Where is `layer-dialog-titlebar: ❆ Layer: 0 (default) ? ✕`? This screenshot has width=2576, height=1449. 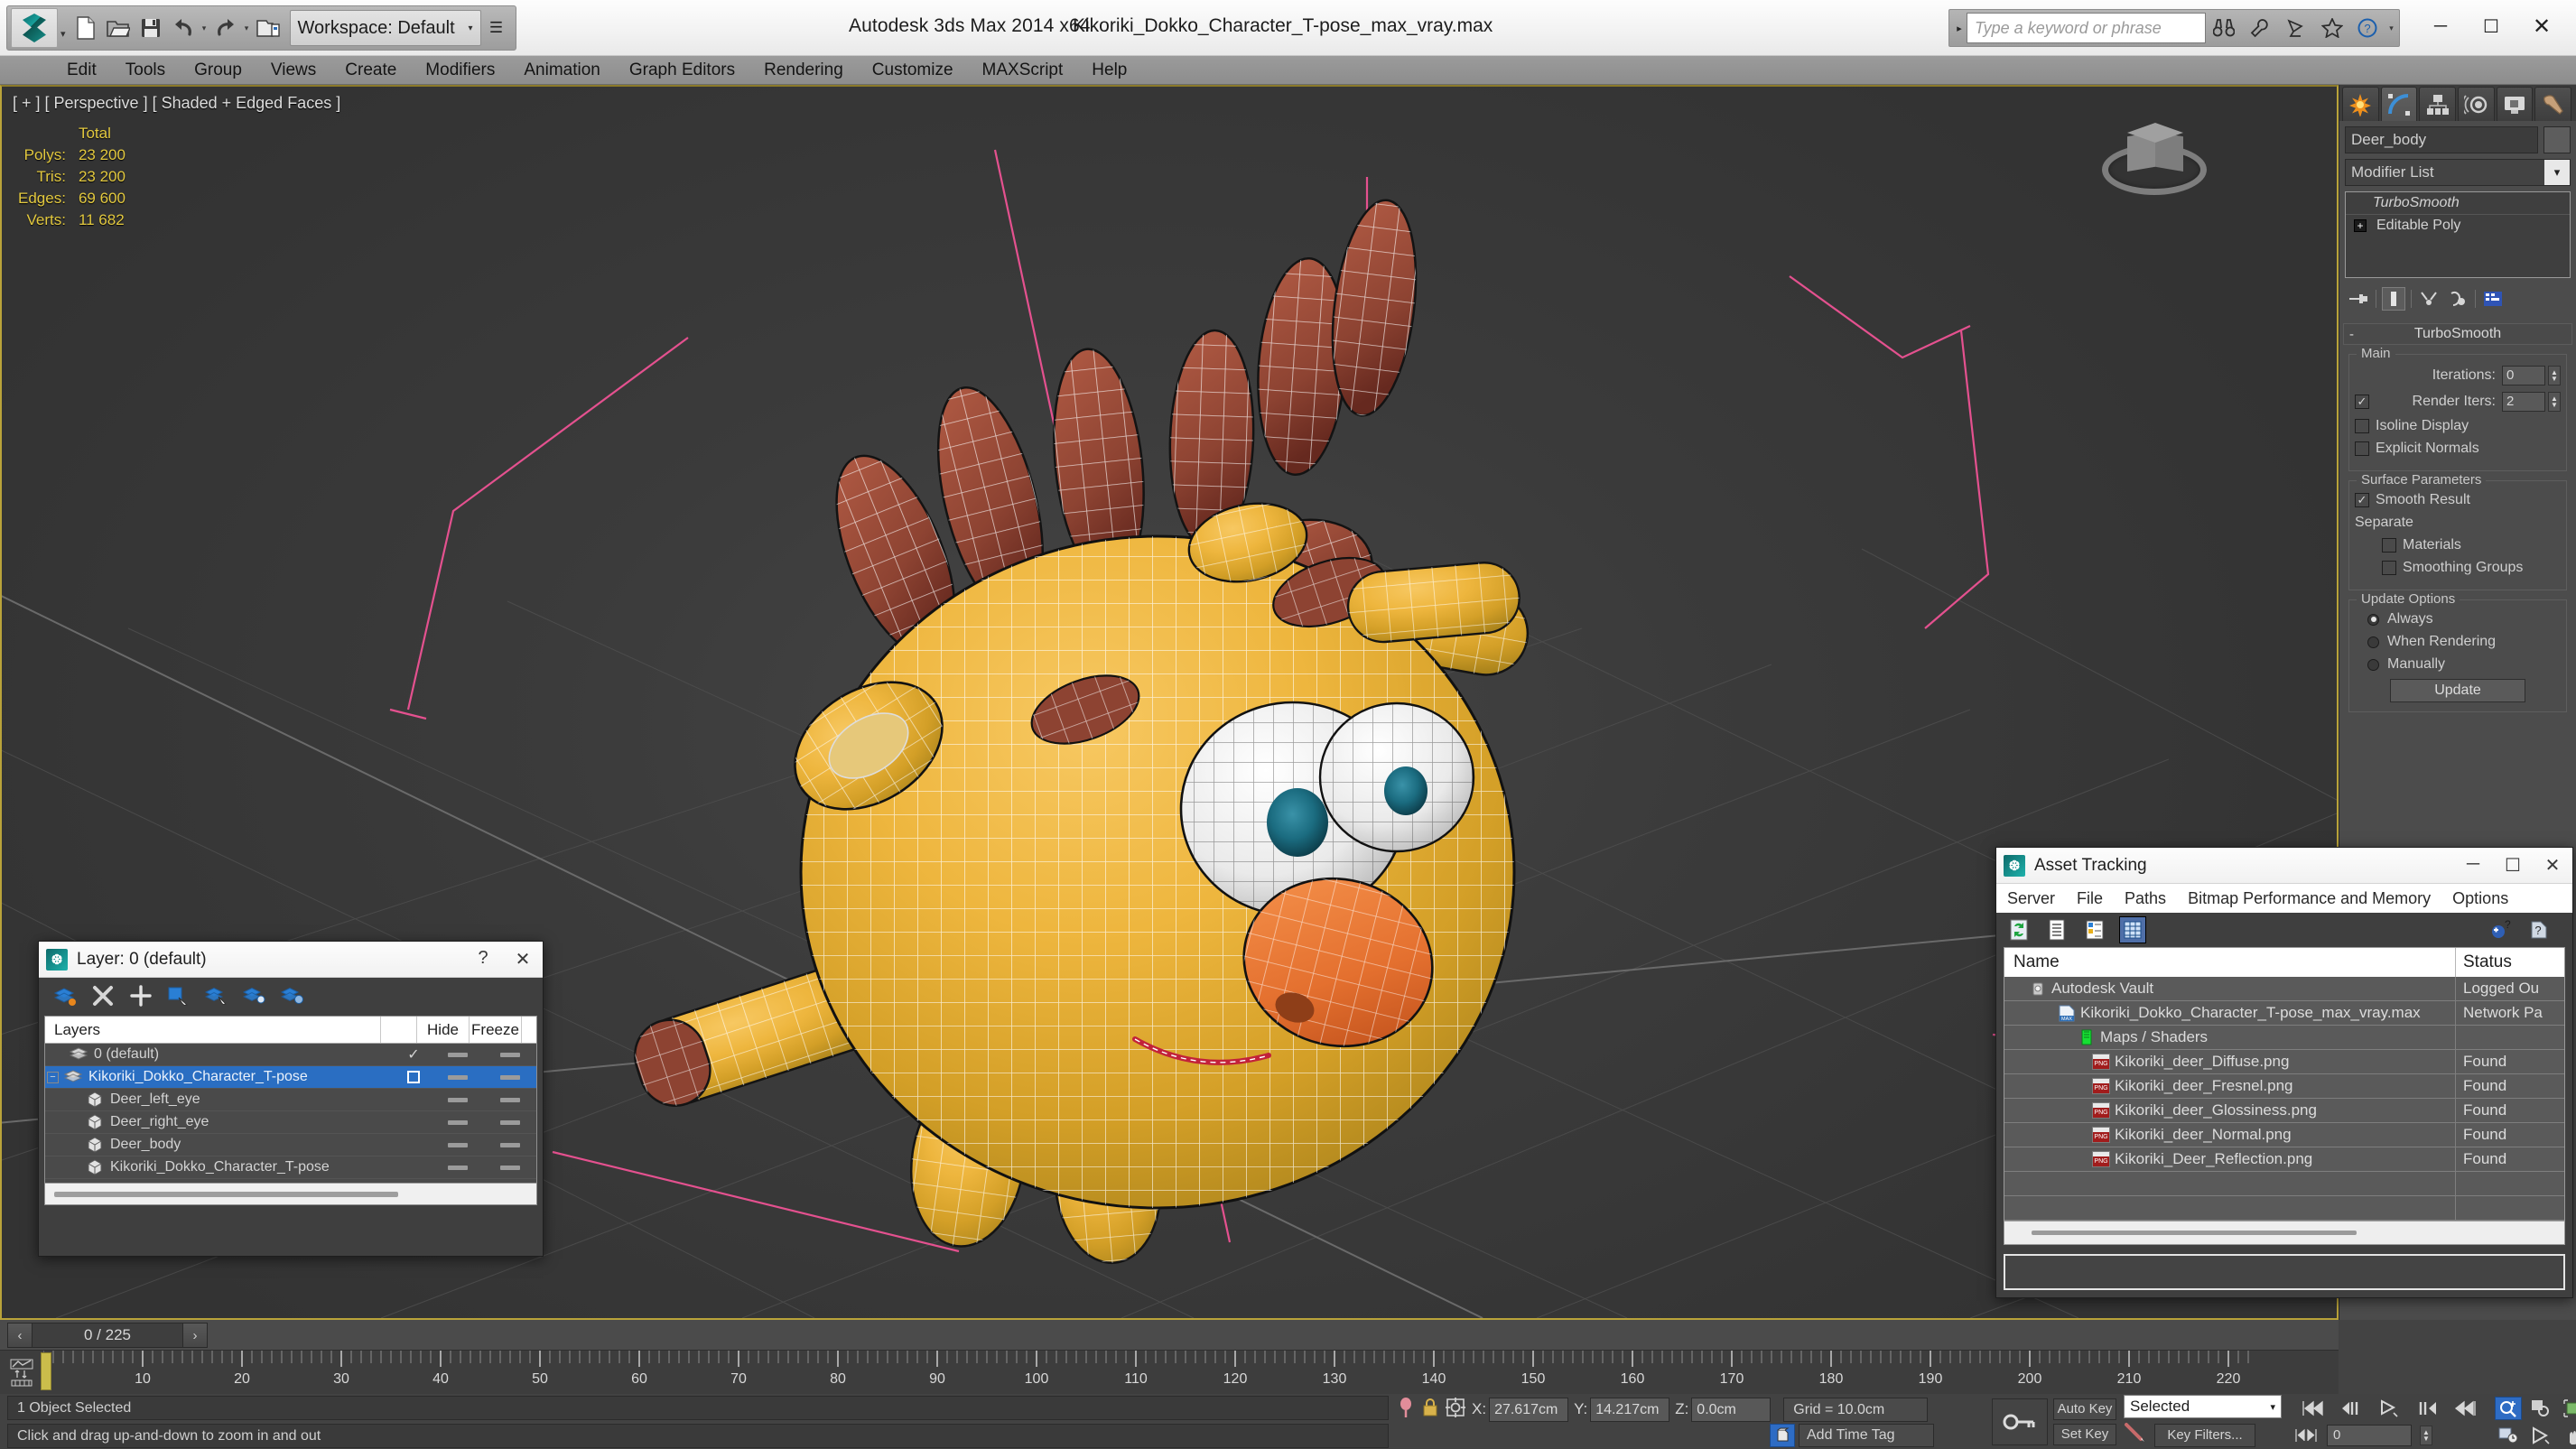
layer-dialog-titlebar: ❆ Layer: 0 (default) ? ✕ is located at coordinates (291, 960).